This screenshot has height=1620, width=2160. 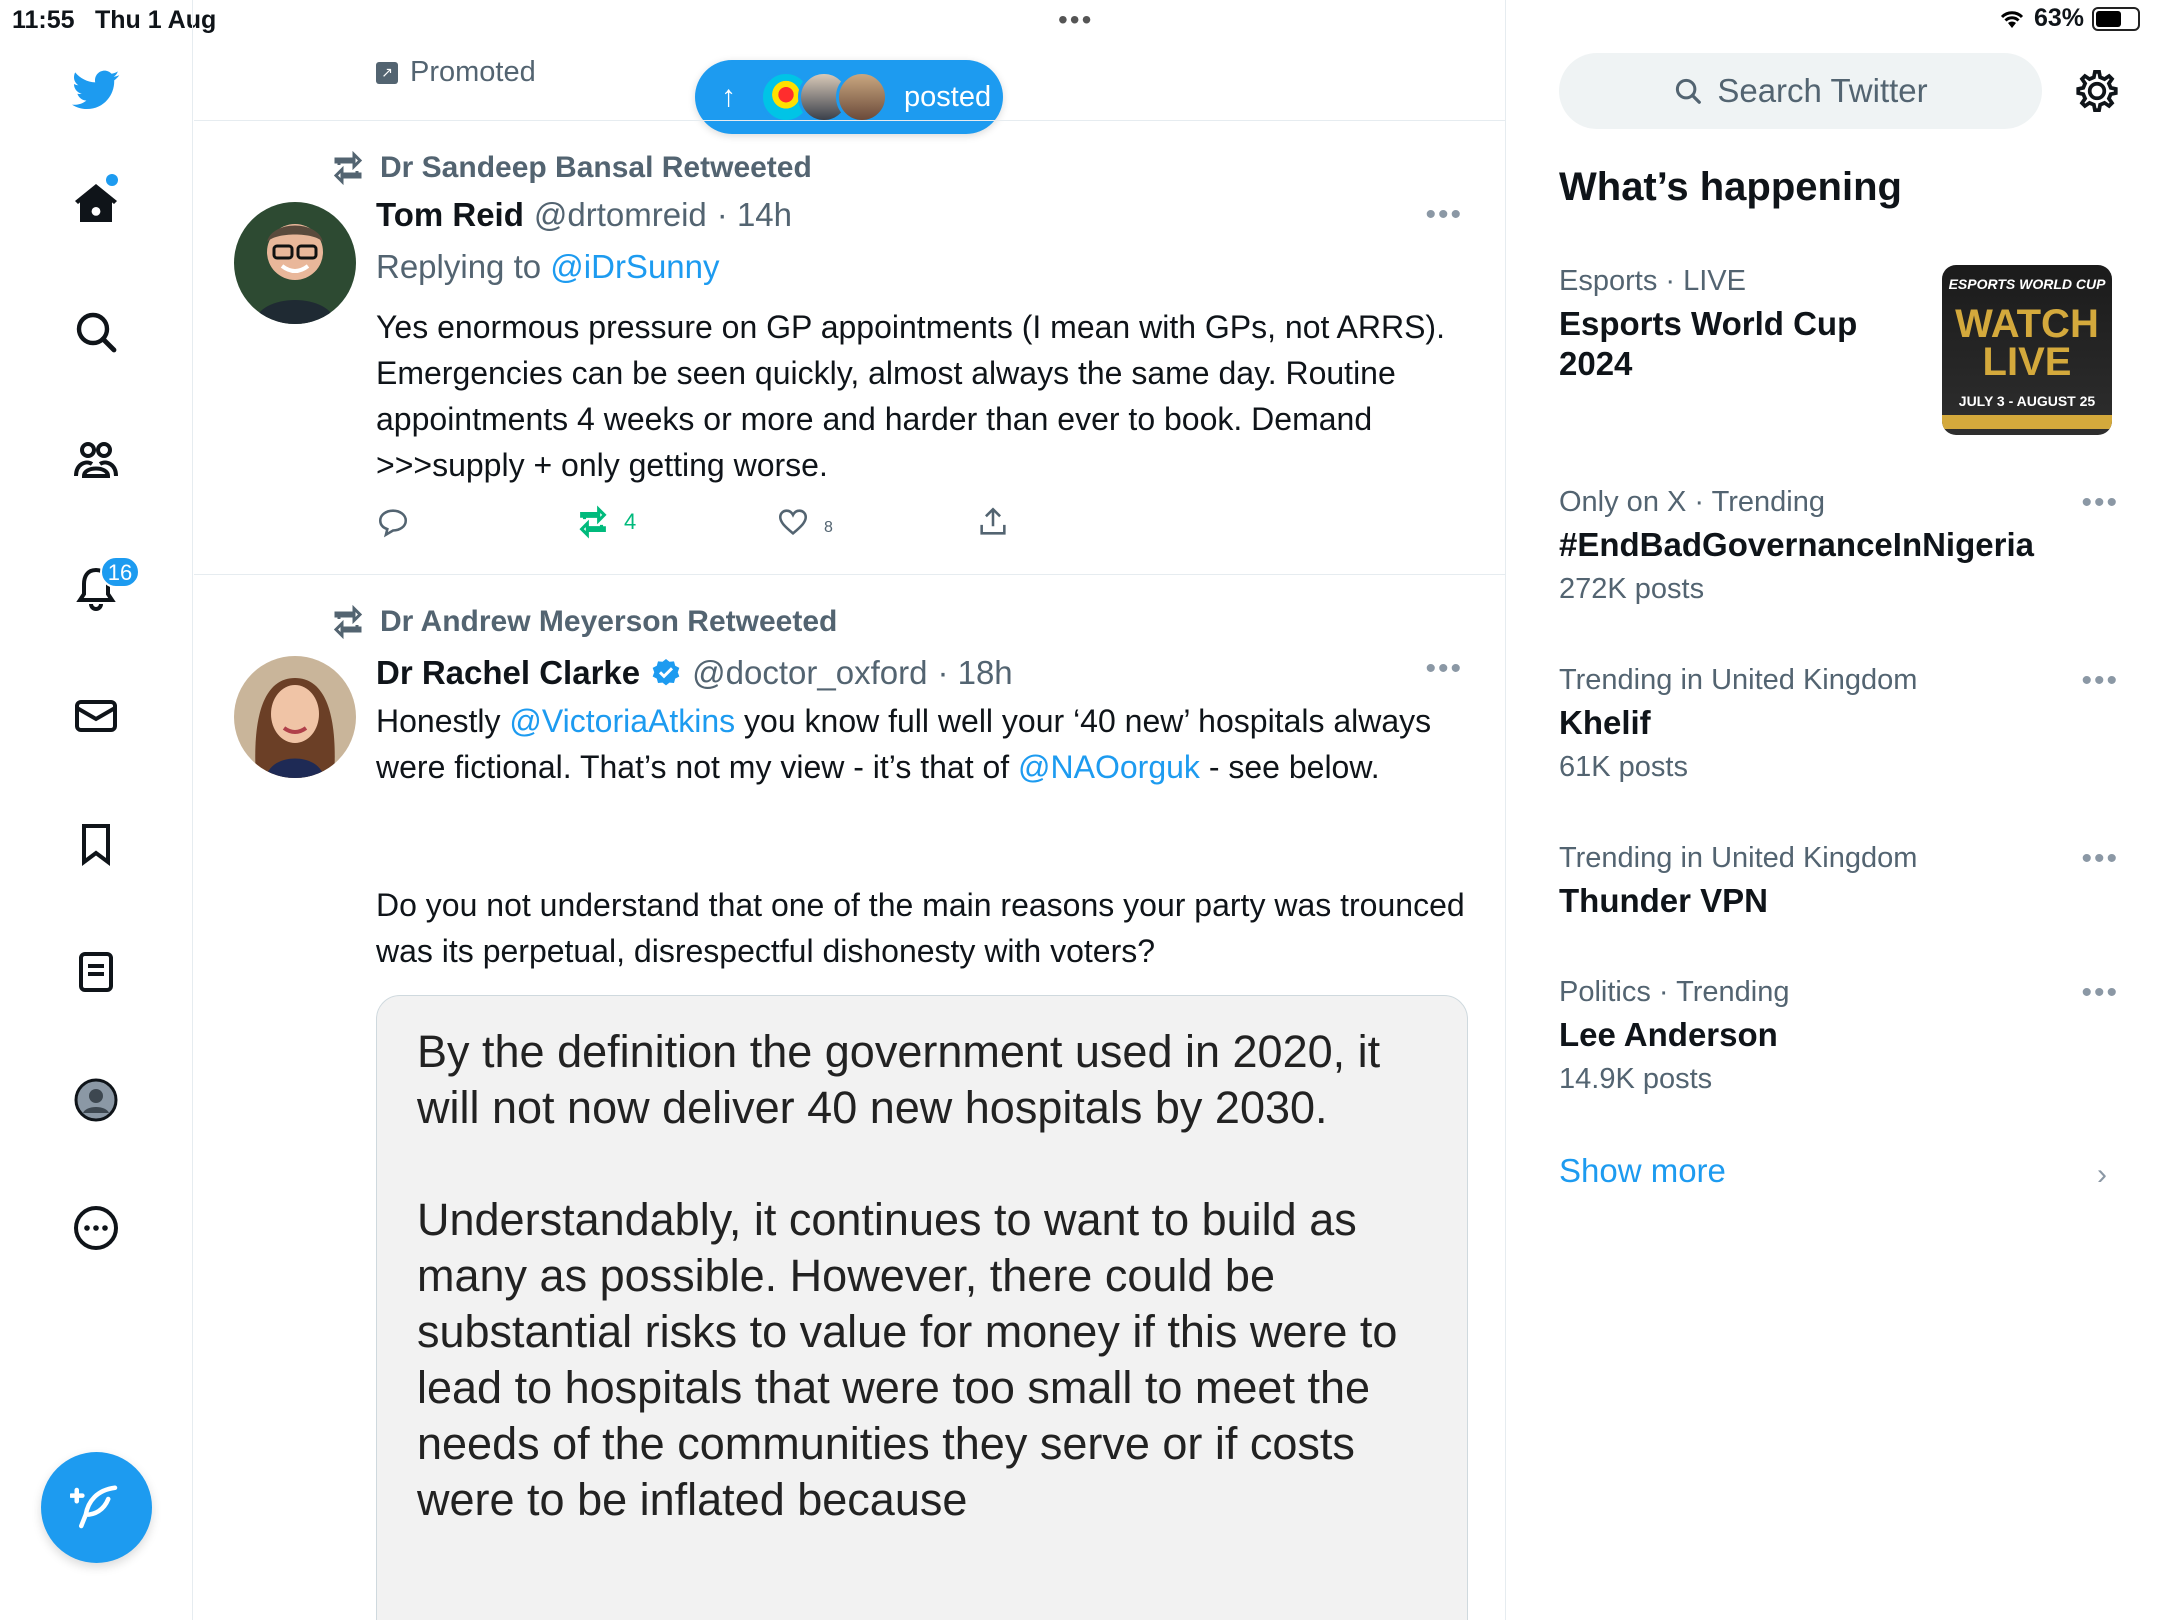 I want to click on esports-image-dates: JULY 3 - AUGUST 25, so click(x=2027, y=401).